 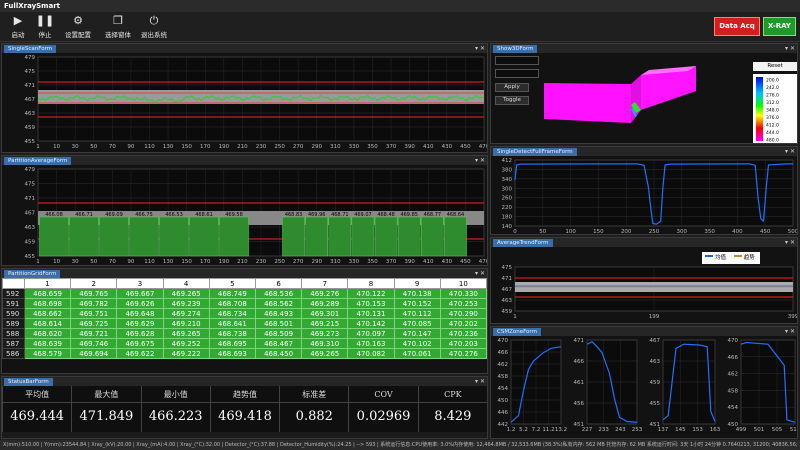 What do you see at coordinates (140, 353) in the screenshot?
I see `grid-cell: 469.622` at bounding box center [140, 353].